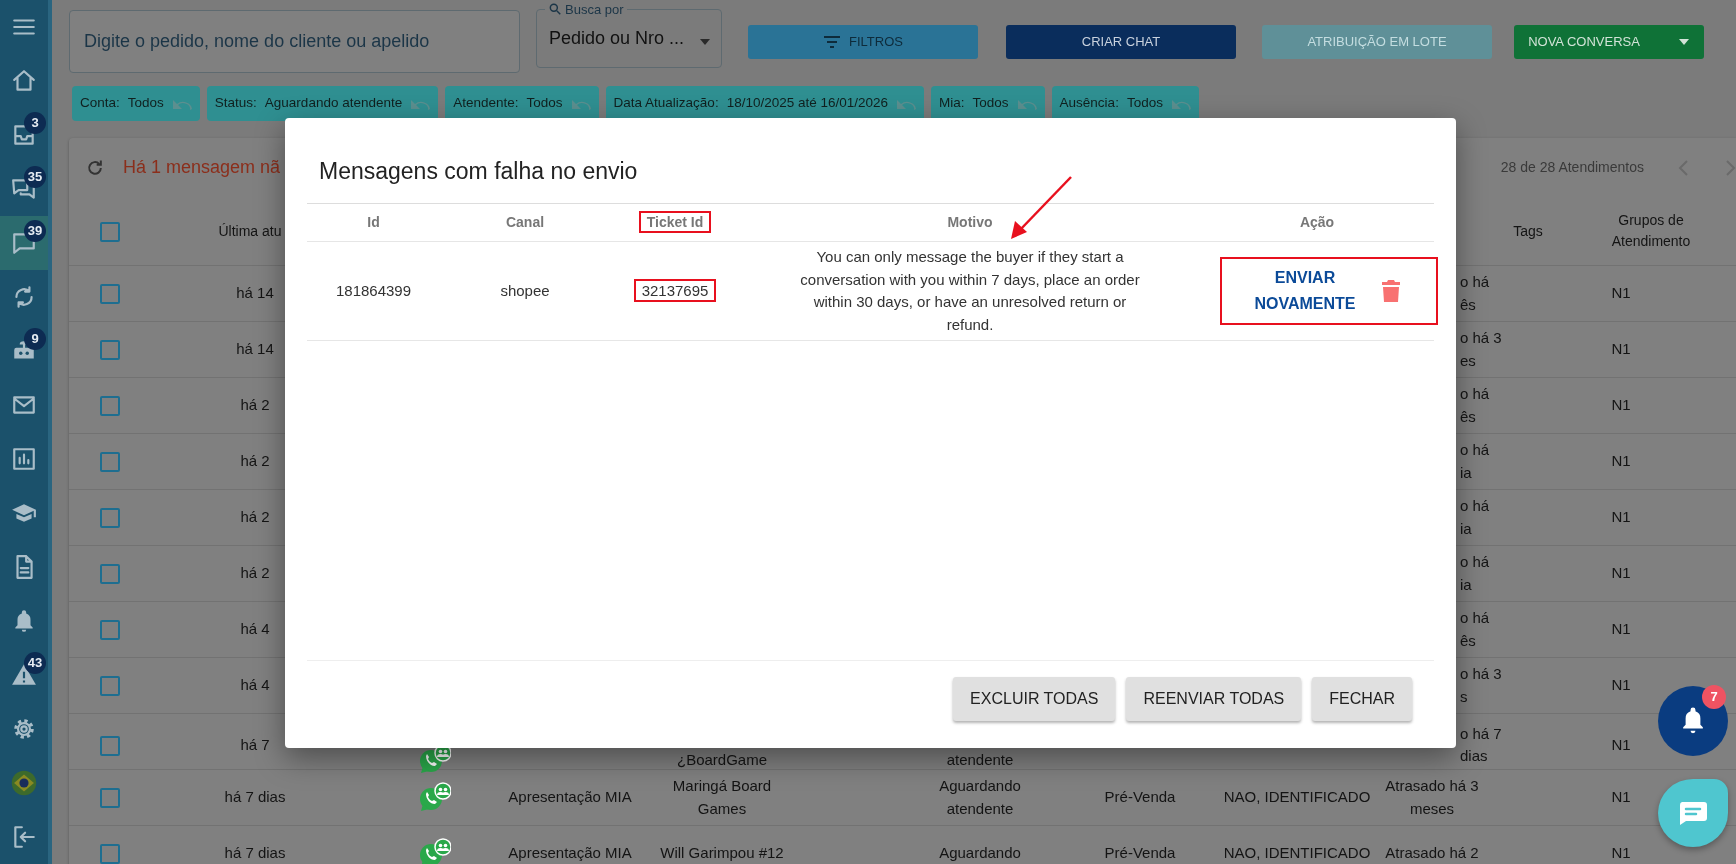 The width and height of the screenshot is (1736, 864). Describe the element at coordinates (24, 243) in the screenshot. I see `sidebar-item: 39` at that location.